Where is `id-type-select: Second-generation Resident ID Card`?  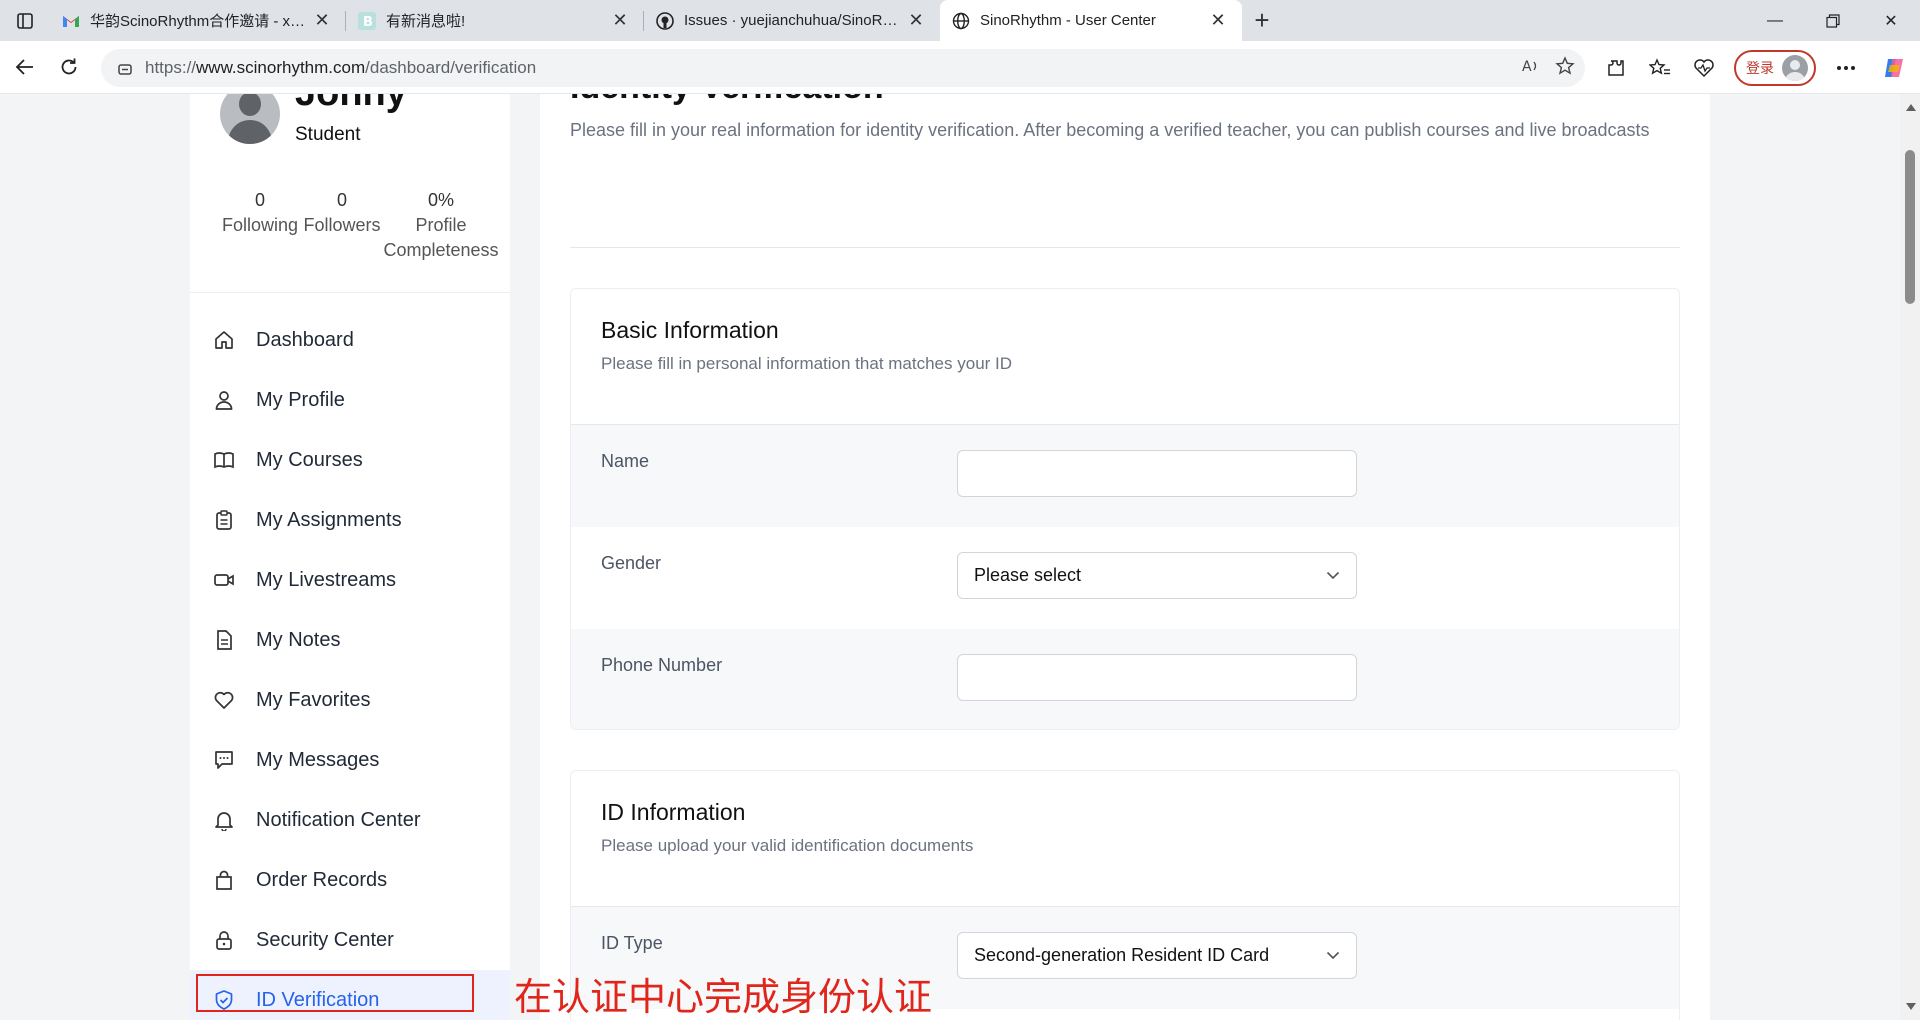
id-type-select: Second-generation Resident ID Card is located at coordinates (1157, 955).